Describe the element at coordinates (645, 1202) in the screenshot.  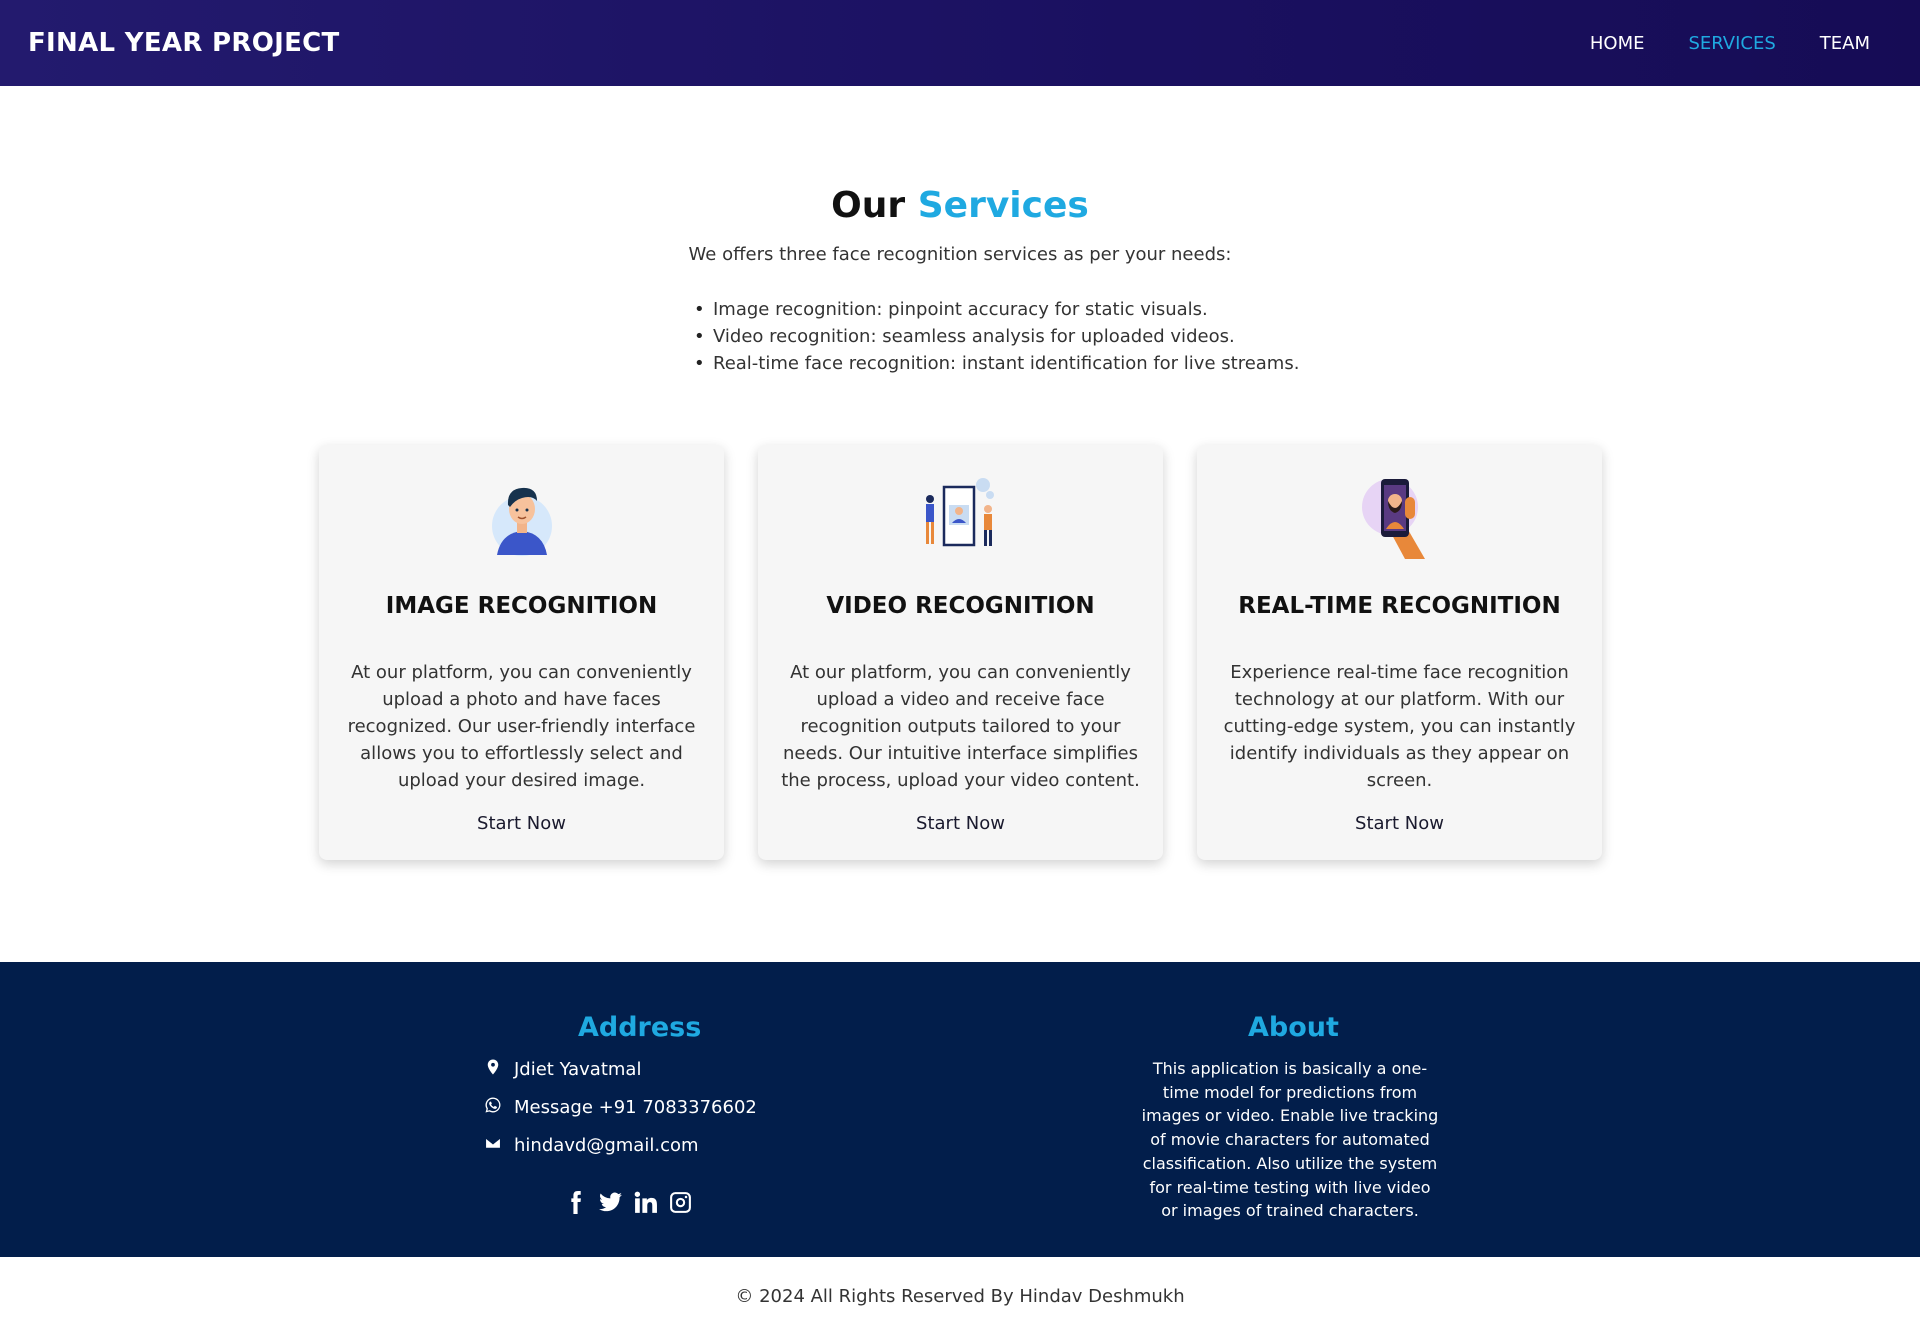
I see `linkedin-icon` at that location.